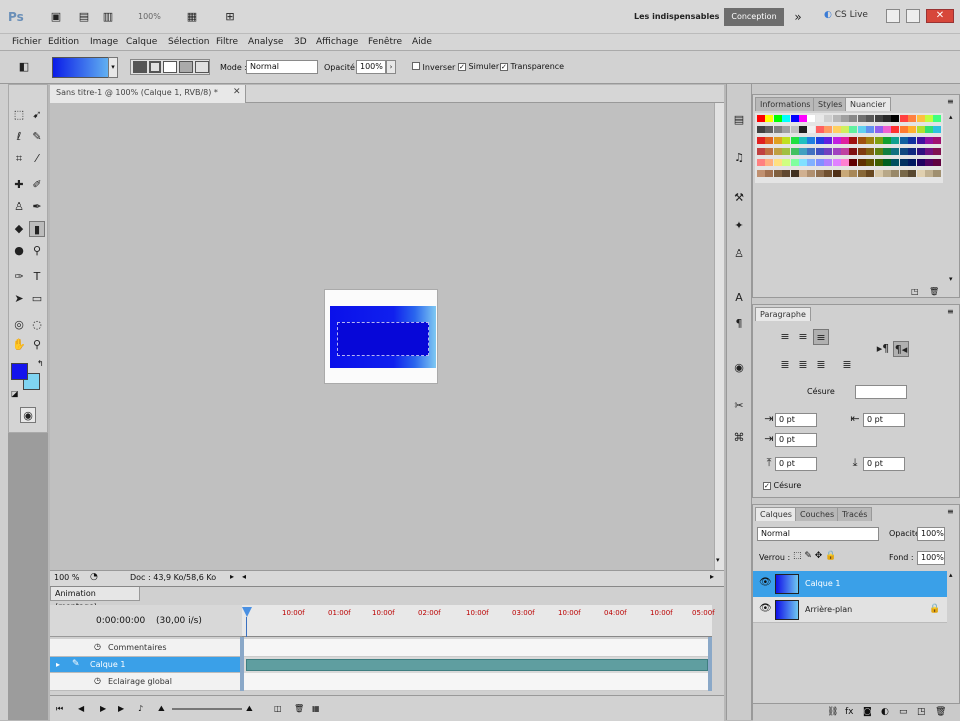 This screenshot has height=721, width=960. Describe the element at coordinates (830, 104) in the screenshot. I see `tab-styles: Styles` at that location.